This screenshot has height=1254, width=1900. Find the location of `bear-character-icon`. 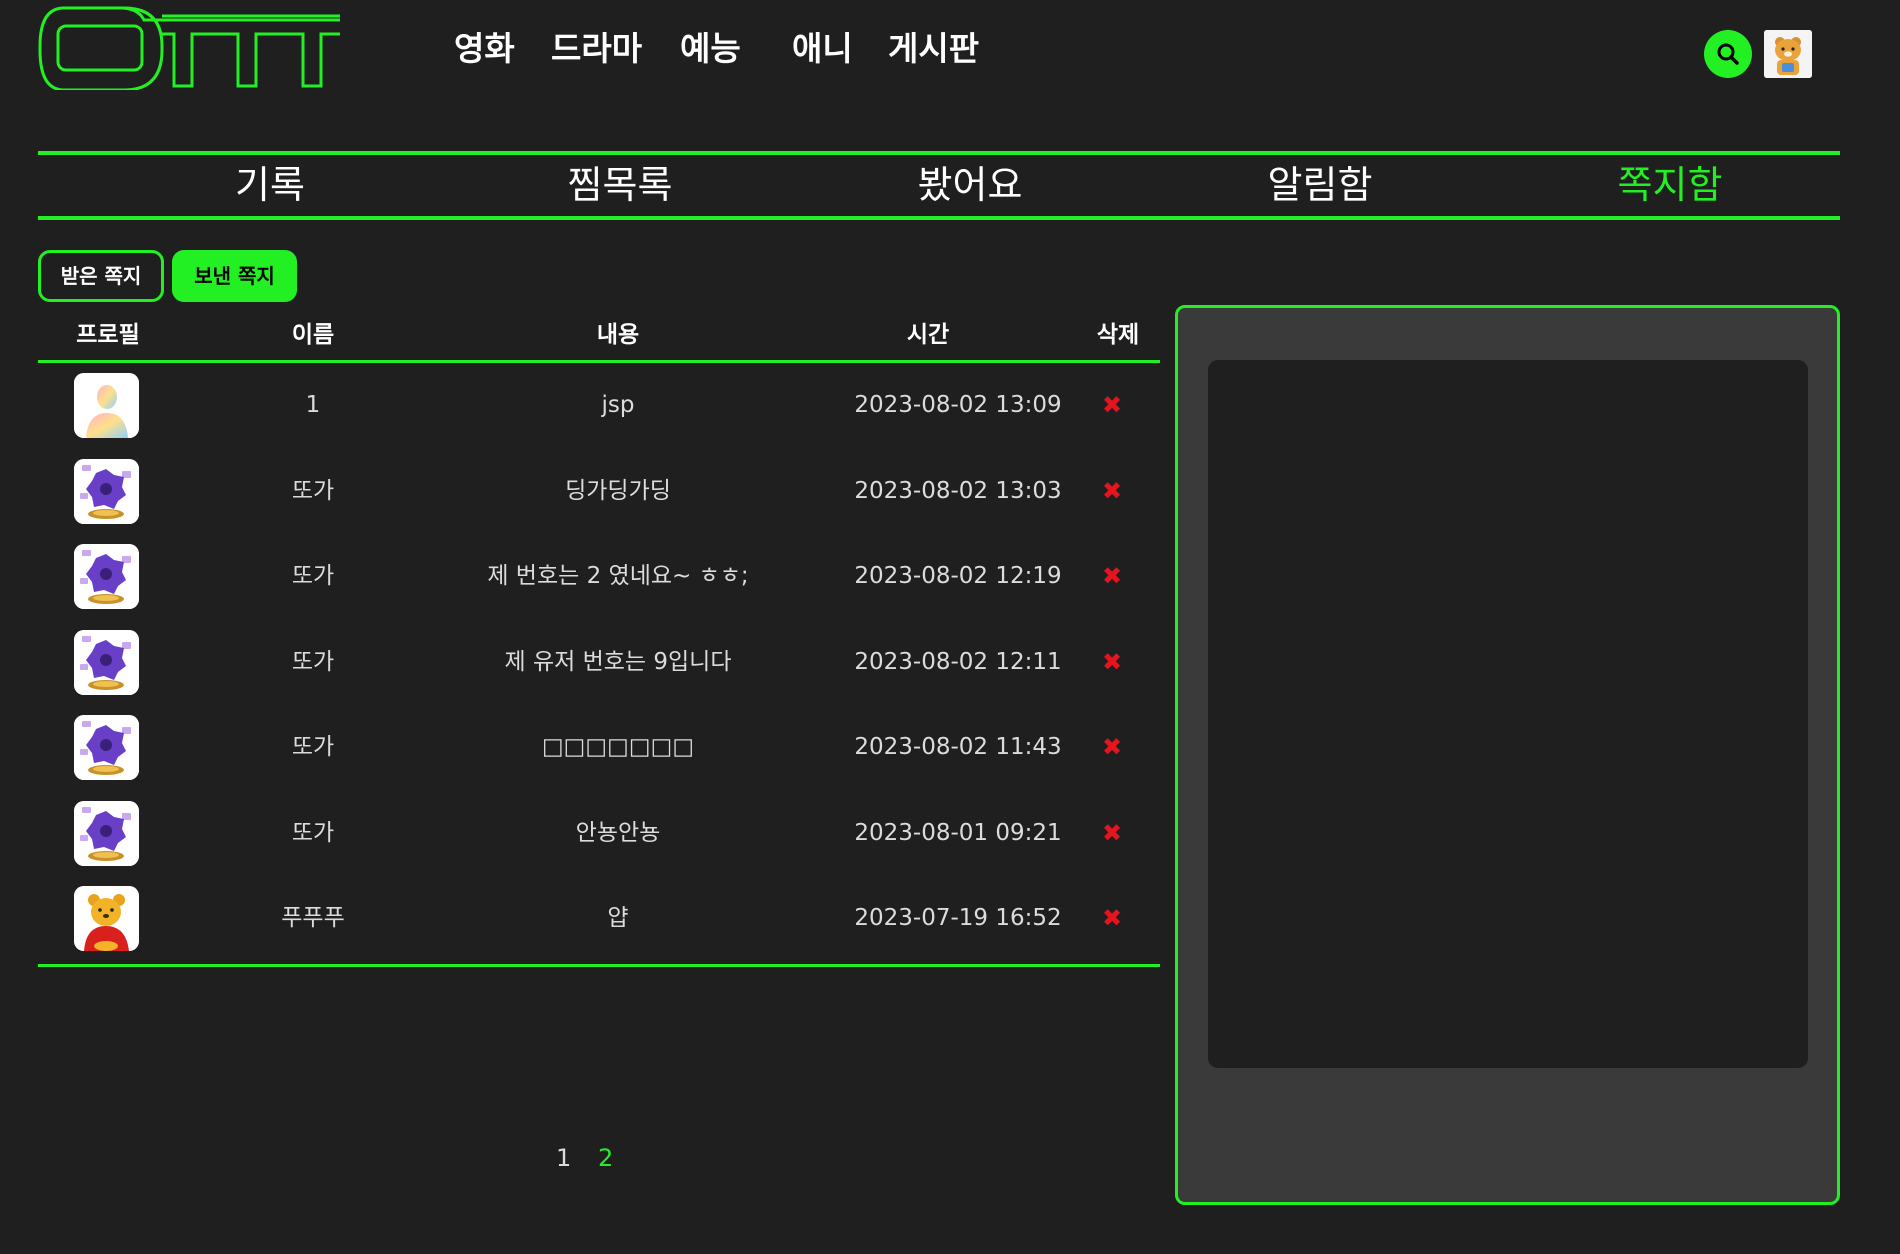

bear-character-icon is located at coordinates (1788, 54).